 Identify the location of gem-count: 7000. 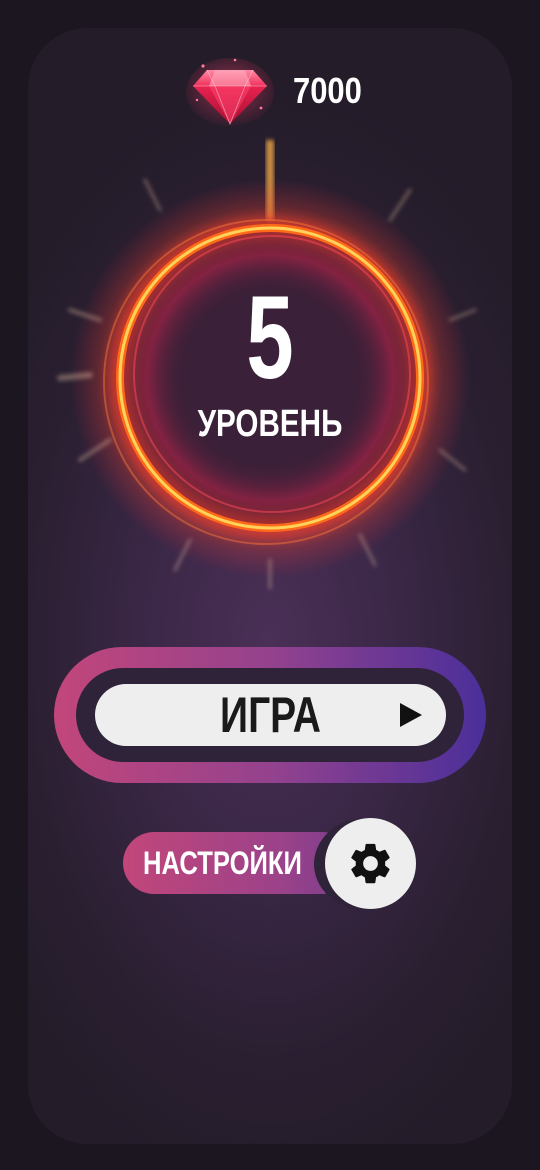
(327, 90).